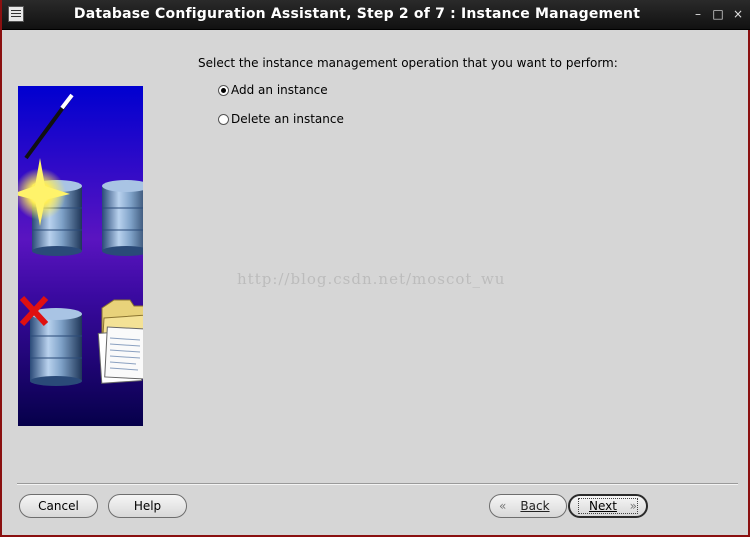  I want to click on radio-unselected-icon, so click(223, 119).